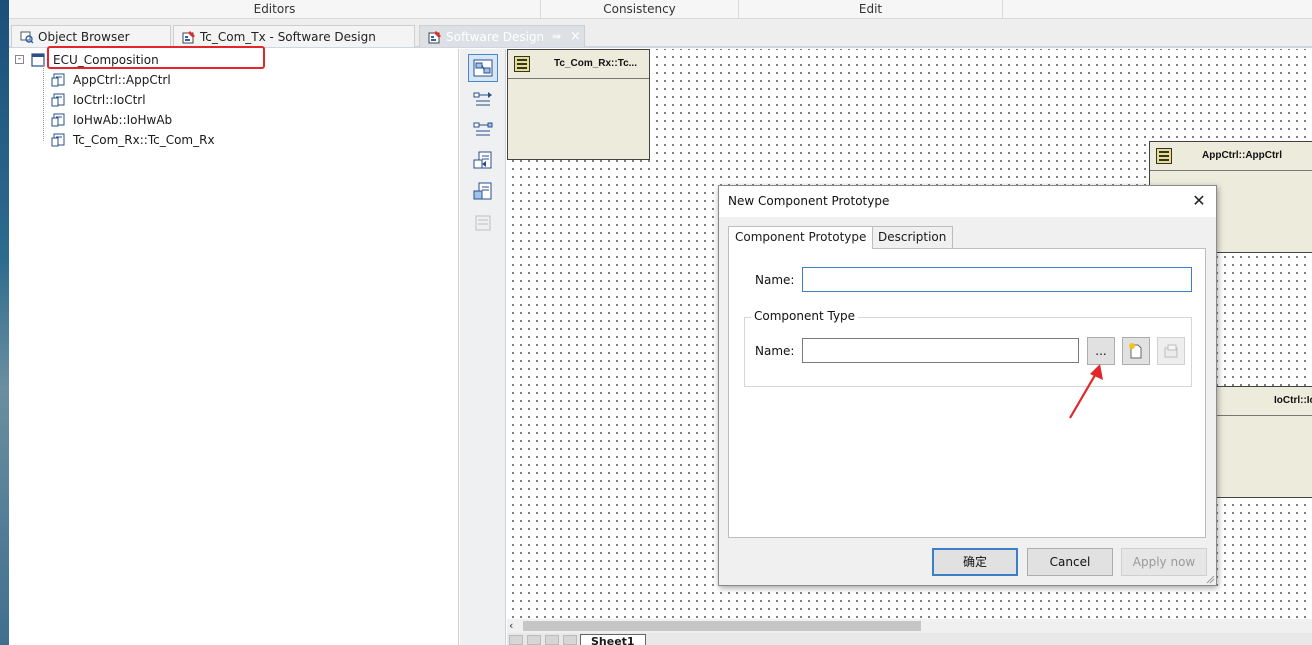 The image size is (1312, 645). I want to click on new-type-button, so click(1136, 351).